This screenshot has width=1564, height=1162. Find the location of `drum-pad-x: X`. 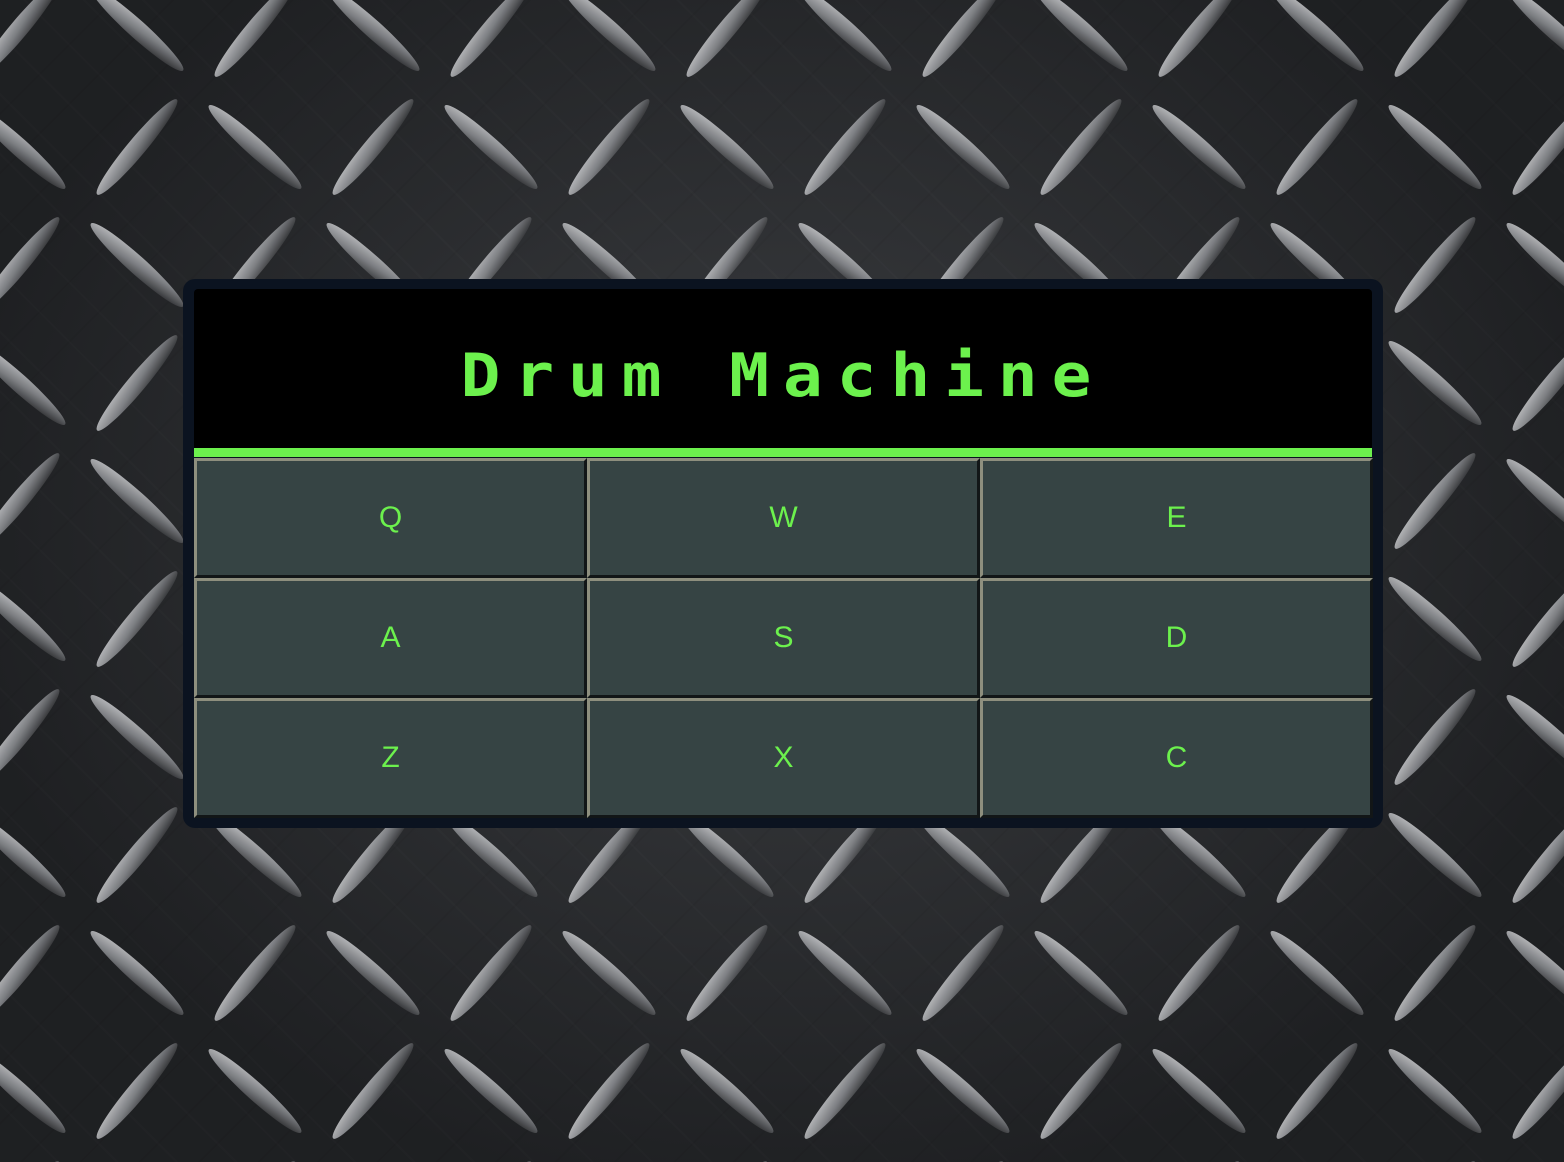

drum-pad-x: X is located at coordinates (783, 758).